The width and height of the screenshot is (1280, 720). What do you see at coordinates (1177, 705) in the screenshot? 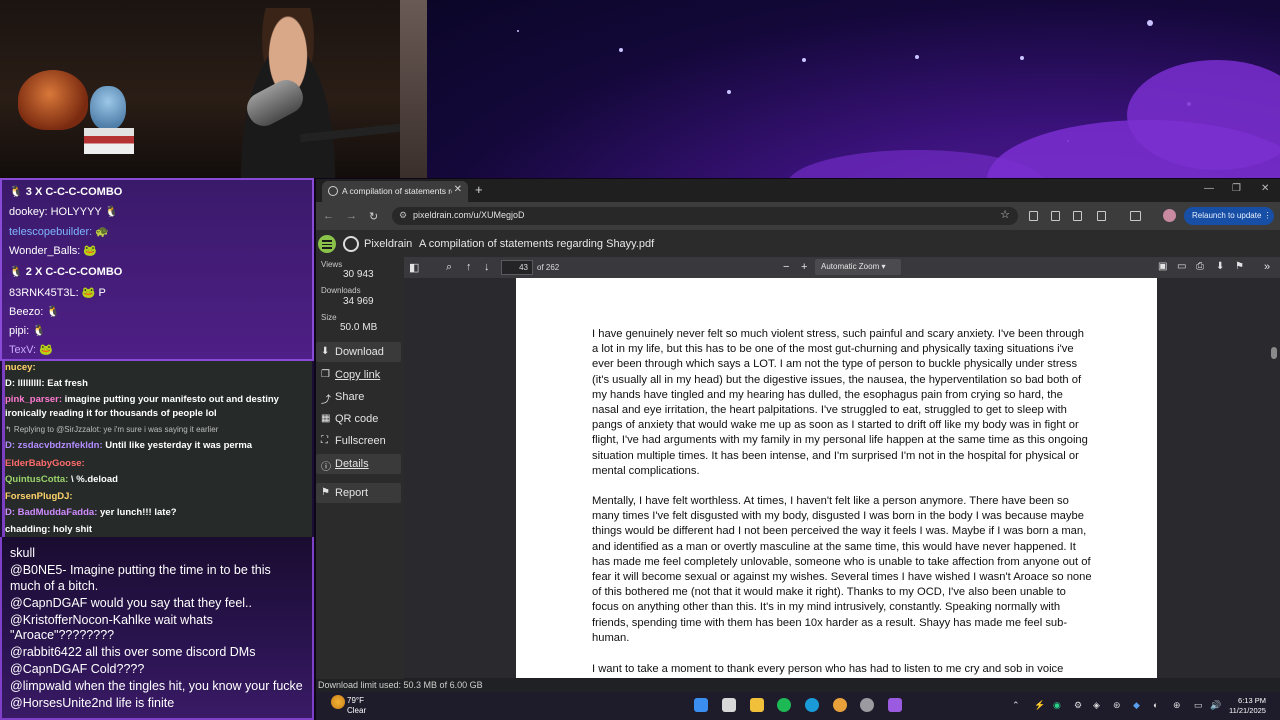
I see `tray-app-icon: ⊕` at bounding box center [1177, 705].